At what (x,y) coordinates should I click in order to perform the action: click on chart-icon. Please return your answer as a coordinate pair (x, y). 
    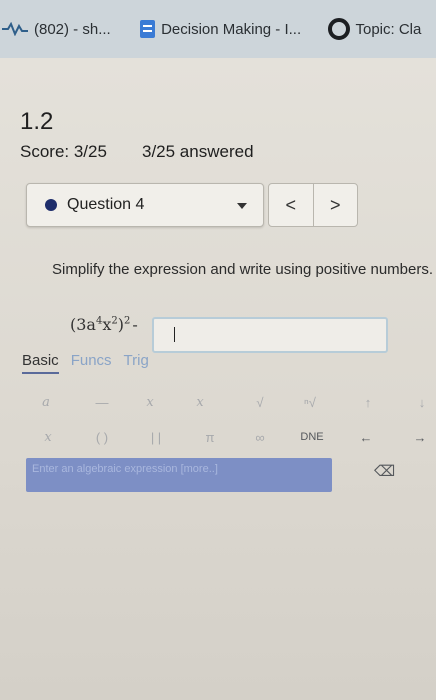
    Looking at the image, I should click on (15, 29).